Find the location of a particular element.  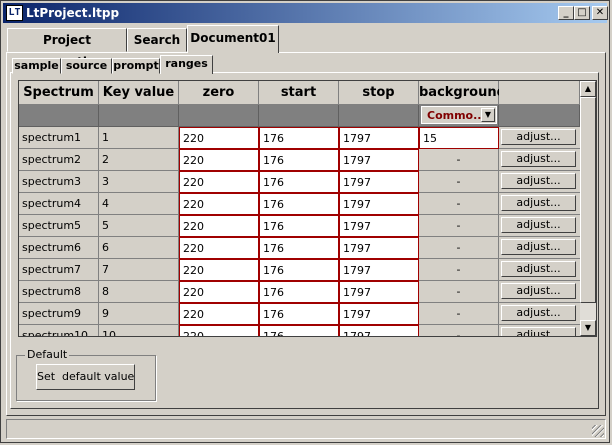

subtab-source: source is located at coordinates (86, 66).